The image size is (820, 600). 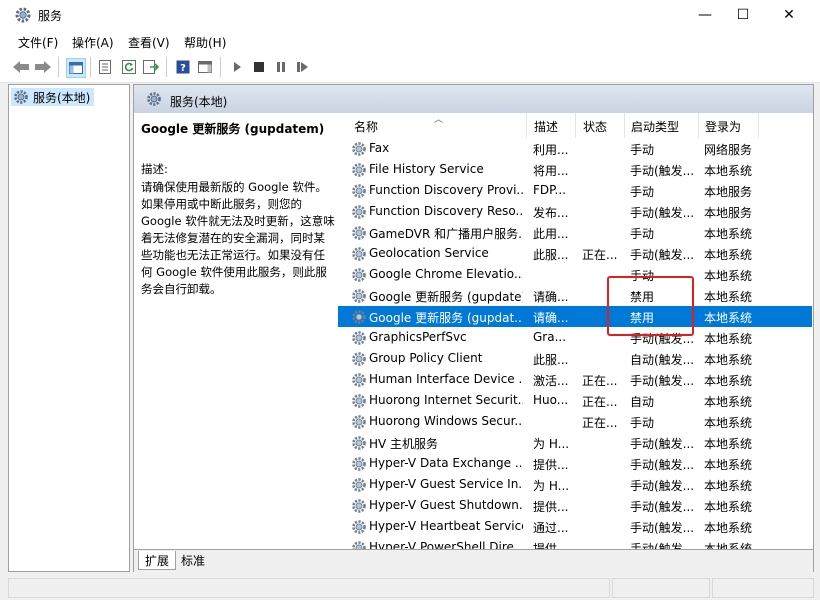 I want to click on tab-standard: 标准, so click(x=193, y=560).